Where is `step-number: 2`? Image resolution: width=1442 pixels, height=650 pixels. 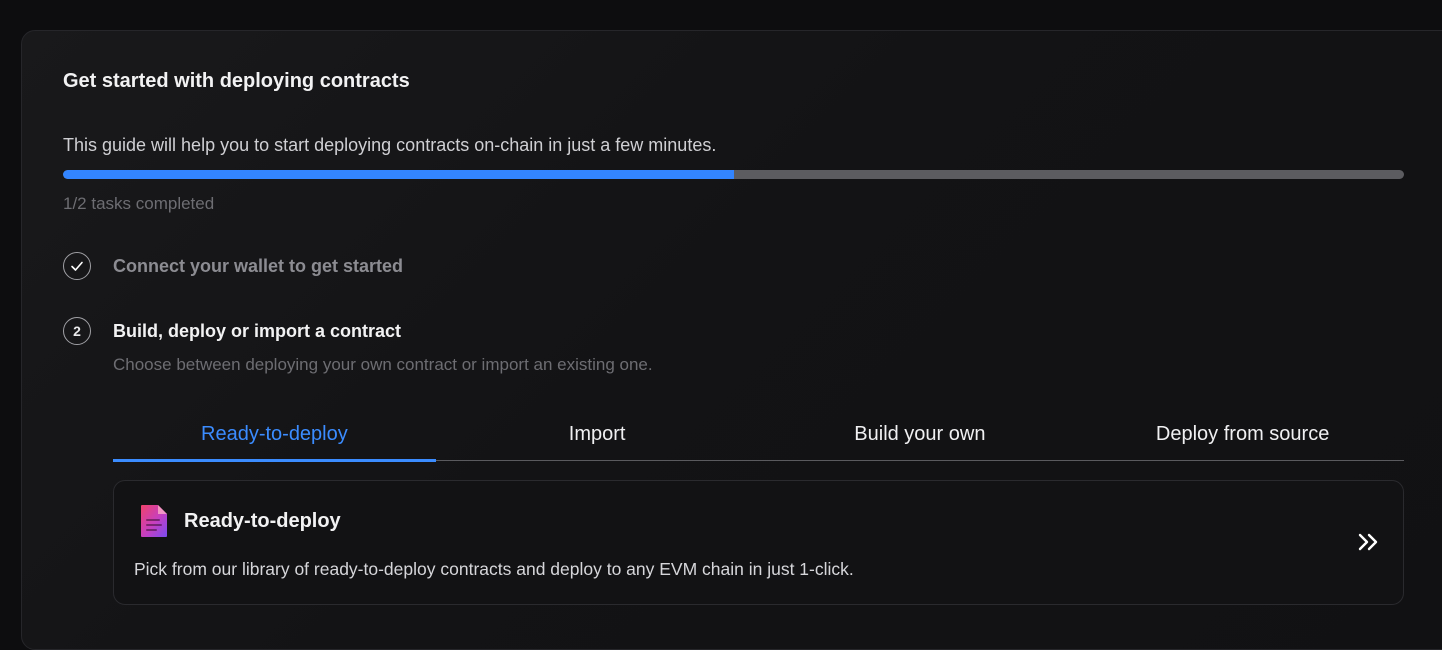
step-number: 2 is located at coordinates (77, 331).